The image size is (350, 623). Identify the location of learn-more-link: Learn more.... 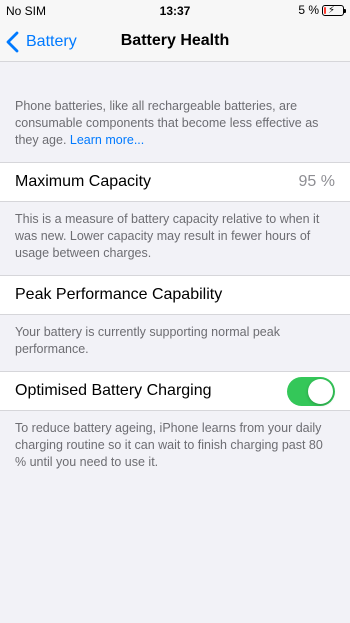
(107, 140).